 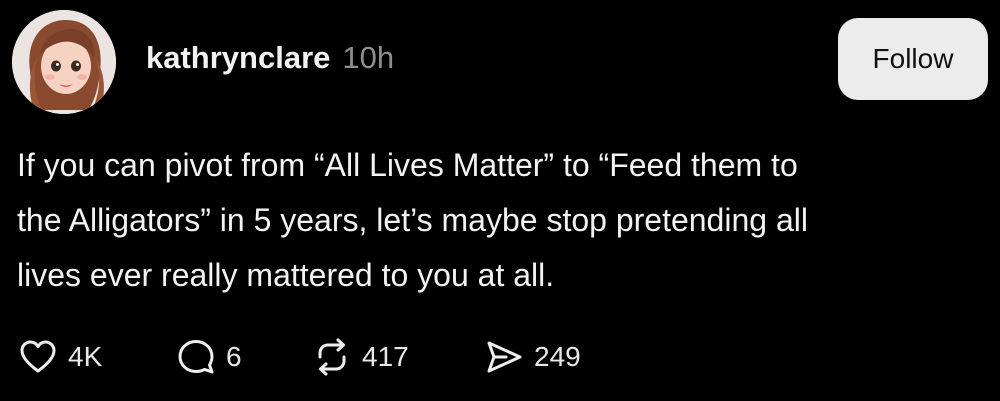 What do you see at coordinates (238, 58) in the screenshot?
I see `author-username: kathrynclare` at bounding box center [238, 58].